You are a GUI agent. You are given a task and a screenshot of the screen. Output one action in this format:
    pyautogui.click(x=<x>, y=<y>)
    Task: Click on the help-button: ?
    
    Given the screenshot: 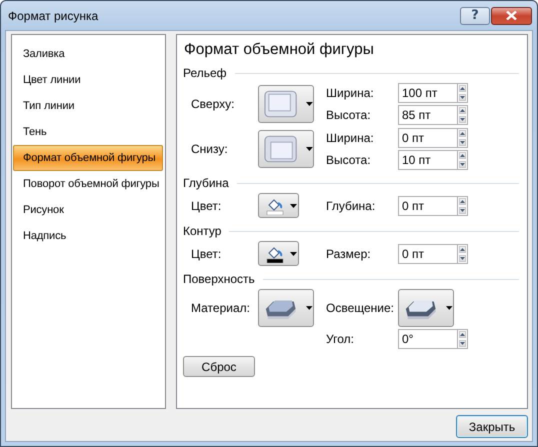 What is the action you would take?
    pyautogui.click(x=475, y=15)
    